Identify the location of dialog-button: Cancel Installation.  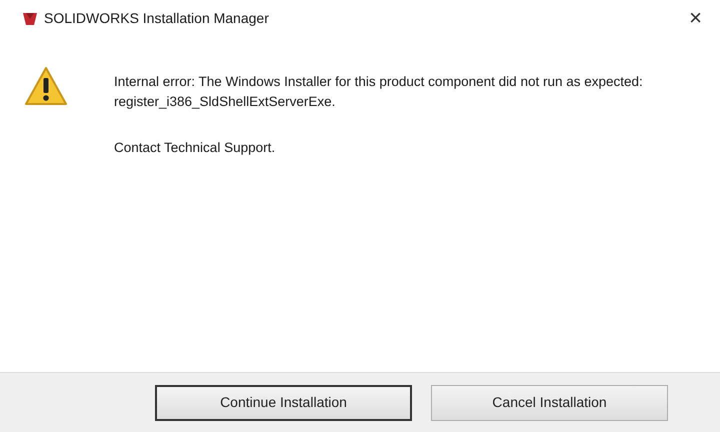
(549, 402).